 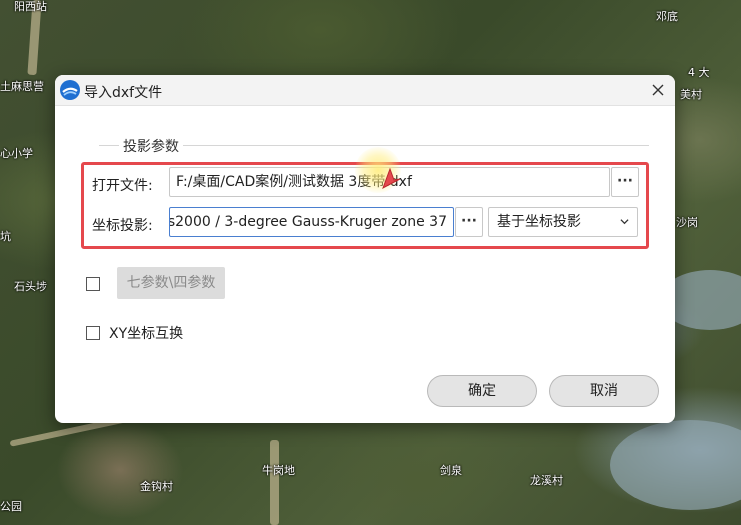 I want to click on xy-swap-label: XY坐标互换, so click(x=146, y=334).